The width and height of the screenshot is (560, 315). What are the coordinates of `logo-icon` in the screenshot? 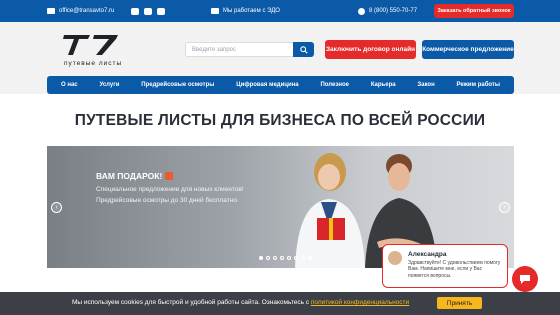 It's located at (90, 45).